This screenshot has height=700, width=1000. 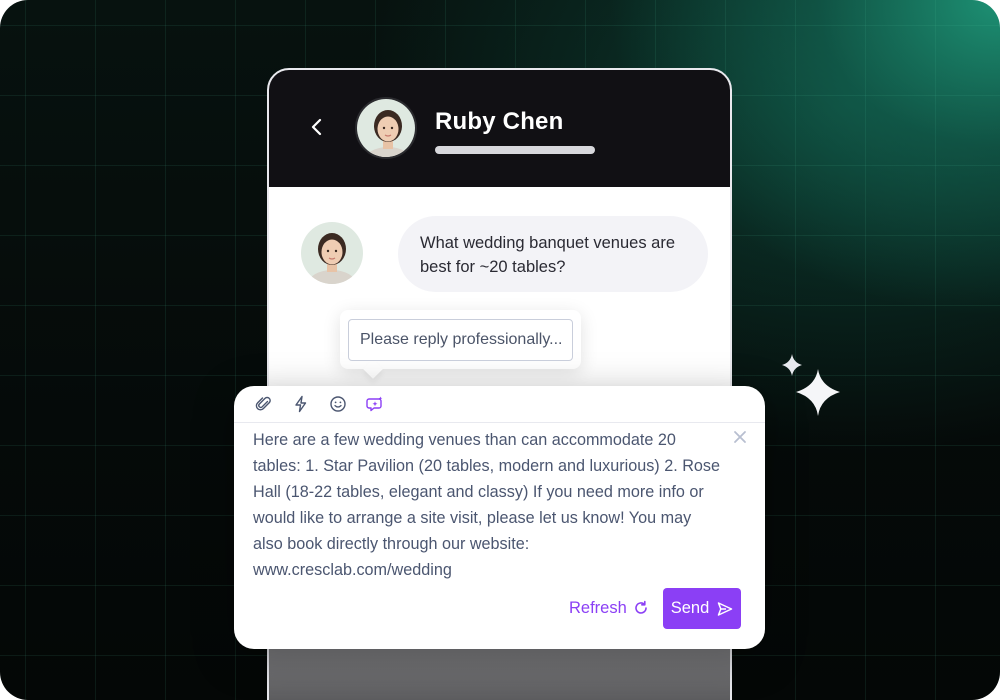 What do you see at coordinates (515, 150) in the screenshot?
I see `contact-status-placeholder` at bounding box center [515, 150].